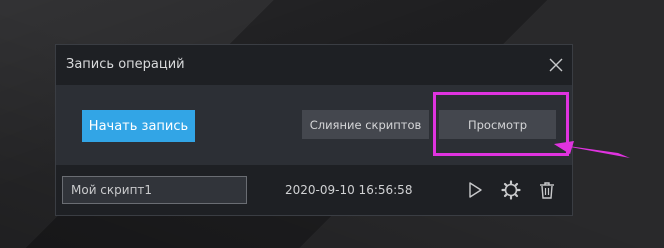  I want to click on close-icon, so click(556, 65).